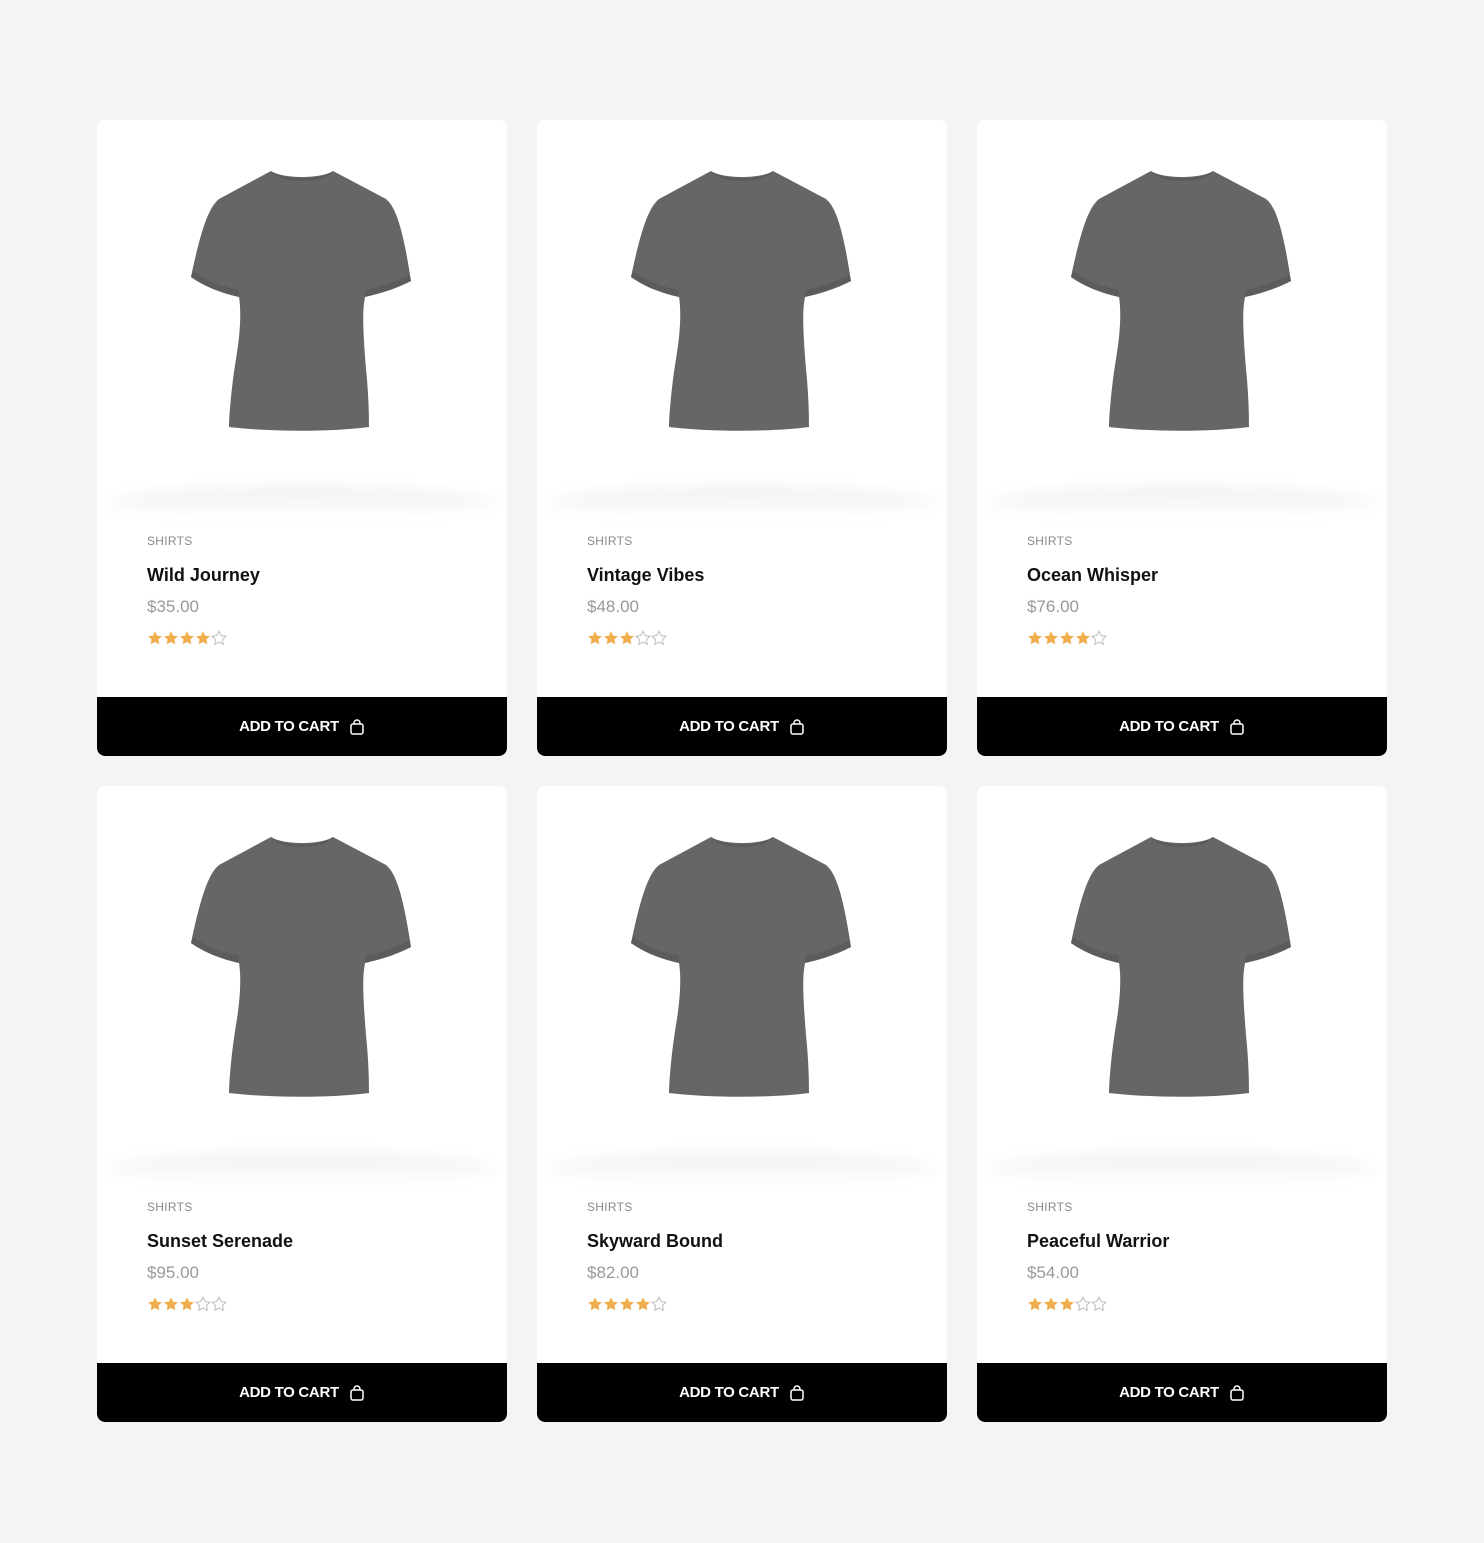 The width and height of the screenshot is (1484, 1543). What do you see at coordinates (312, 575) in the screenshot?
I see `product-title: Wild Journey` at bounding box center [312, 575].